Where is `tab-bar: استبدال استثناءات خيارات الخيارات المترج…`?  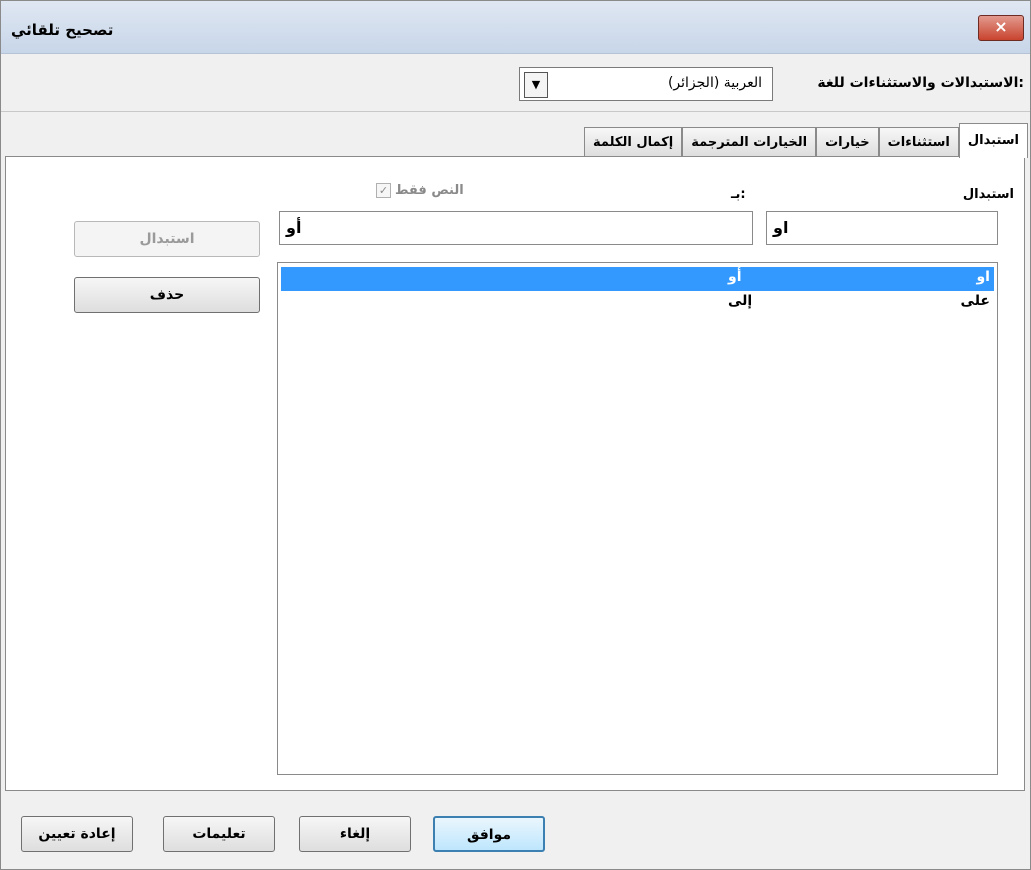
tab-bar: استبدال استثناءات خيارات الخيارات المترج… is located at coordinates (806, 140).